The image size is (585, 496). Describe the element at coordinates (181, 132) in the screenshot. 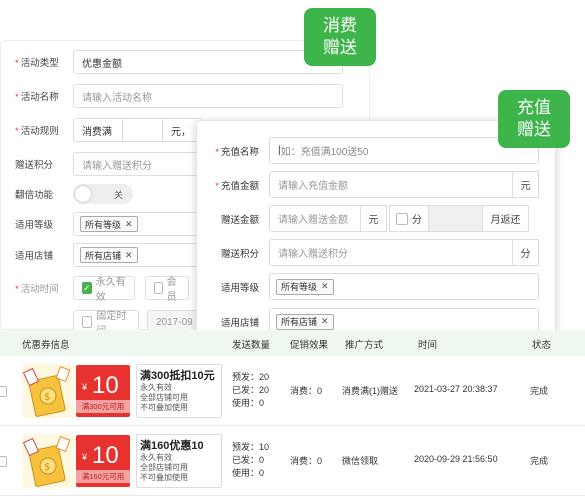

I see `rule-unit-text: 元，` at that location.